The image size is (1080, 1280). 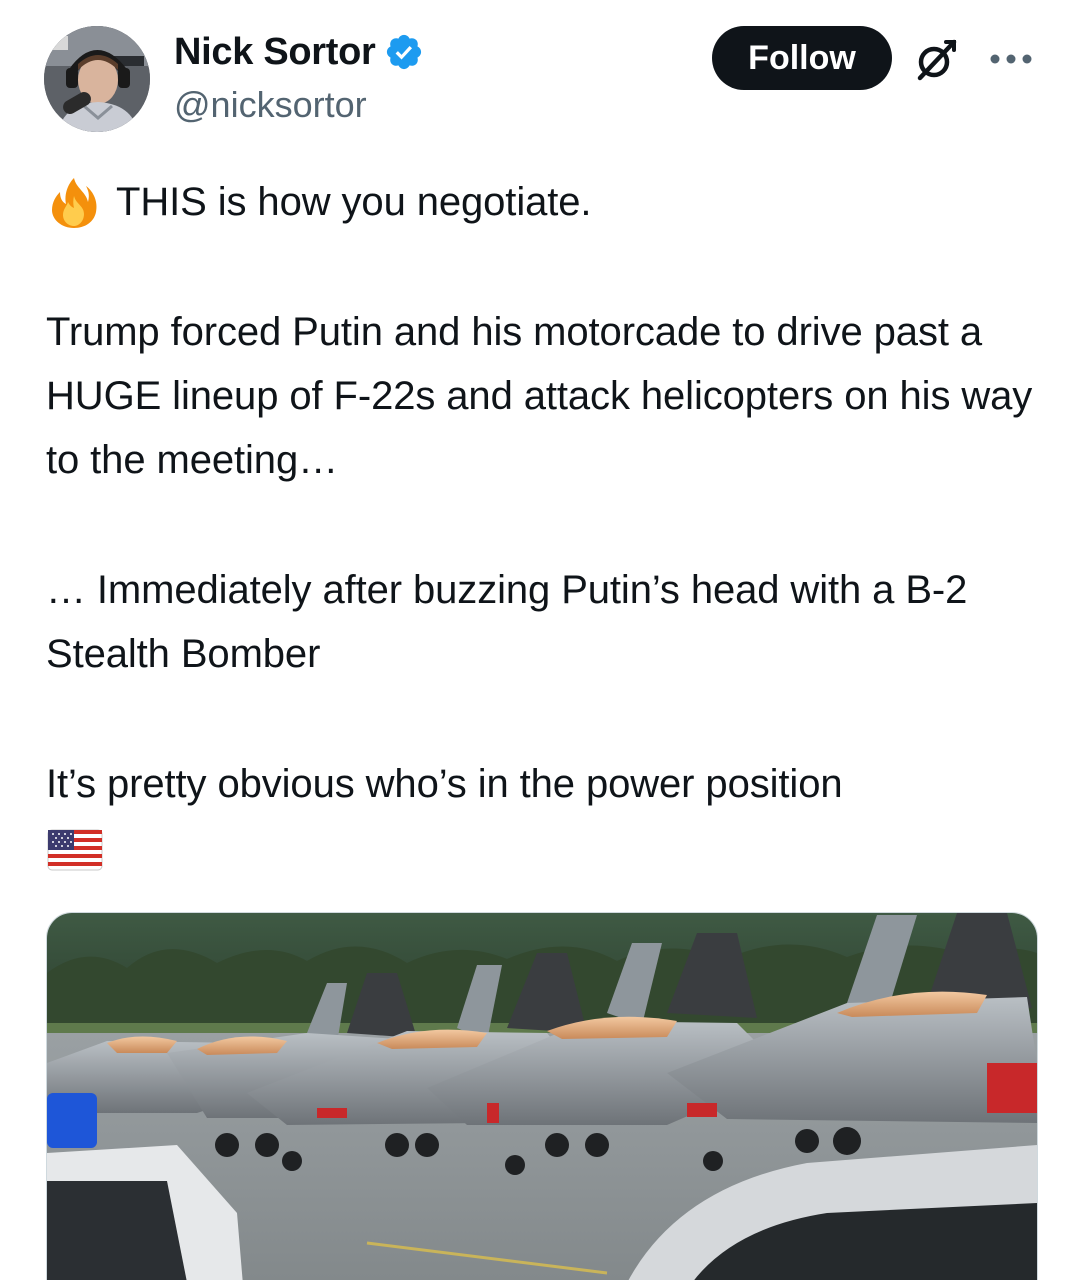 I want to click on avatar, so click(x=97, y=79).